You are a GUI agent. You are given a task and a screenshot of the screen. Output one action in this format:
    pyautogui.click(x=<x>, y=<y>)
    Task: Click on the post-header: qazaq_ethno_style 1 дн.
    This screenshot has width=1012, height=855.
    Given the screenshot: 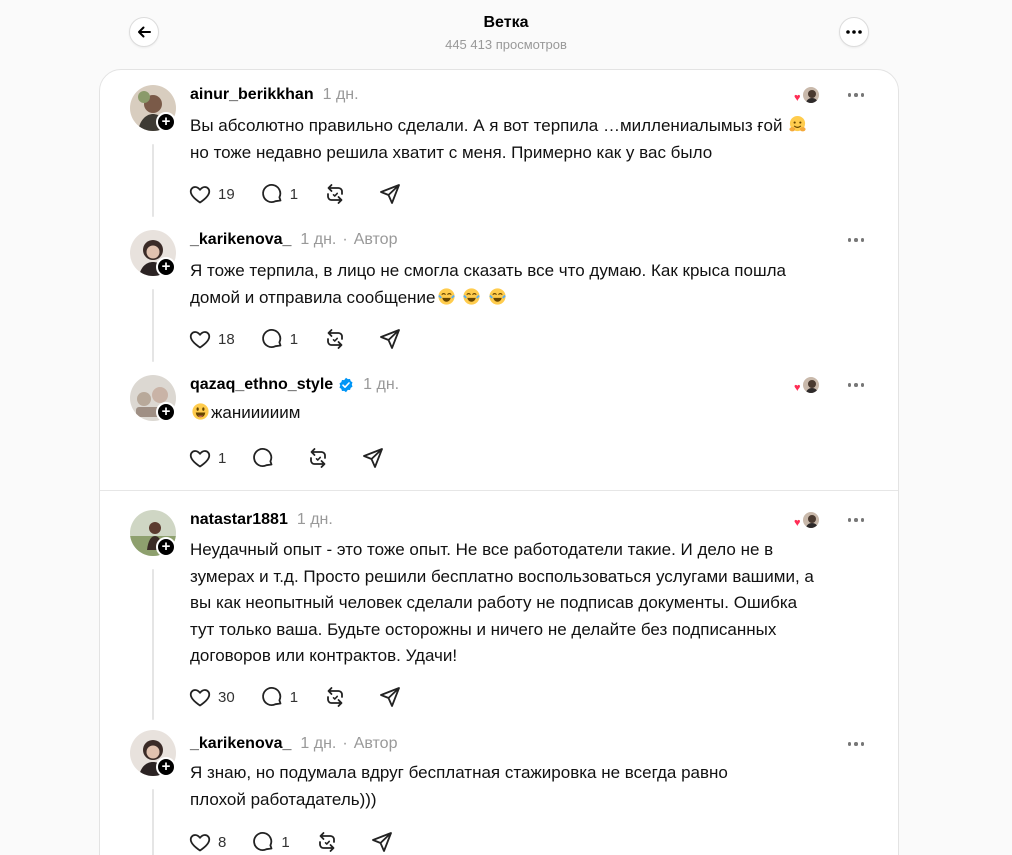 What is the action you would take?
    pyautogui.click(x=294, y=385)
    